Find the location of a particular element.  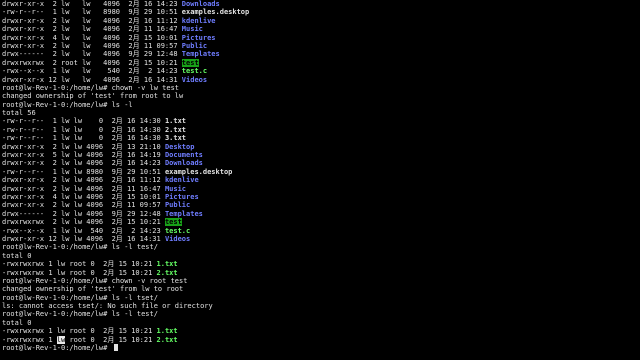

directory-name: Documents is located at coordinates (183, 155).